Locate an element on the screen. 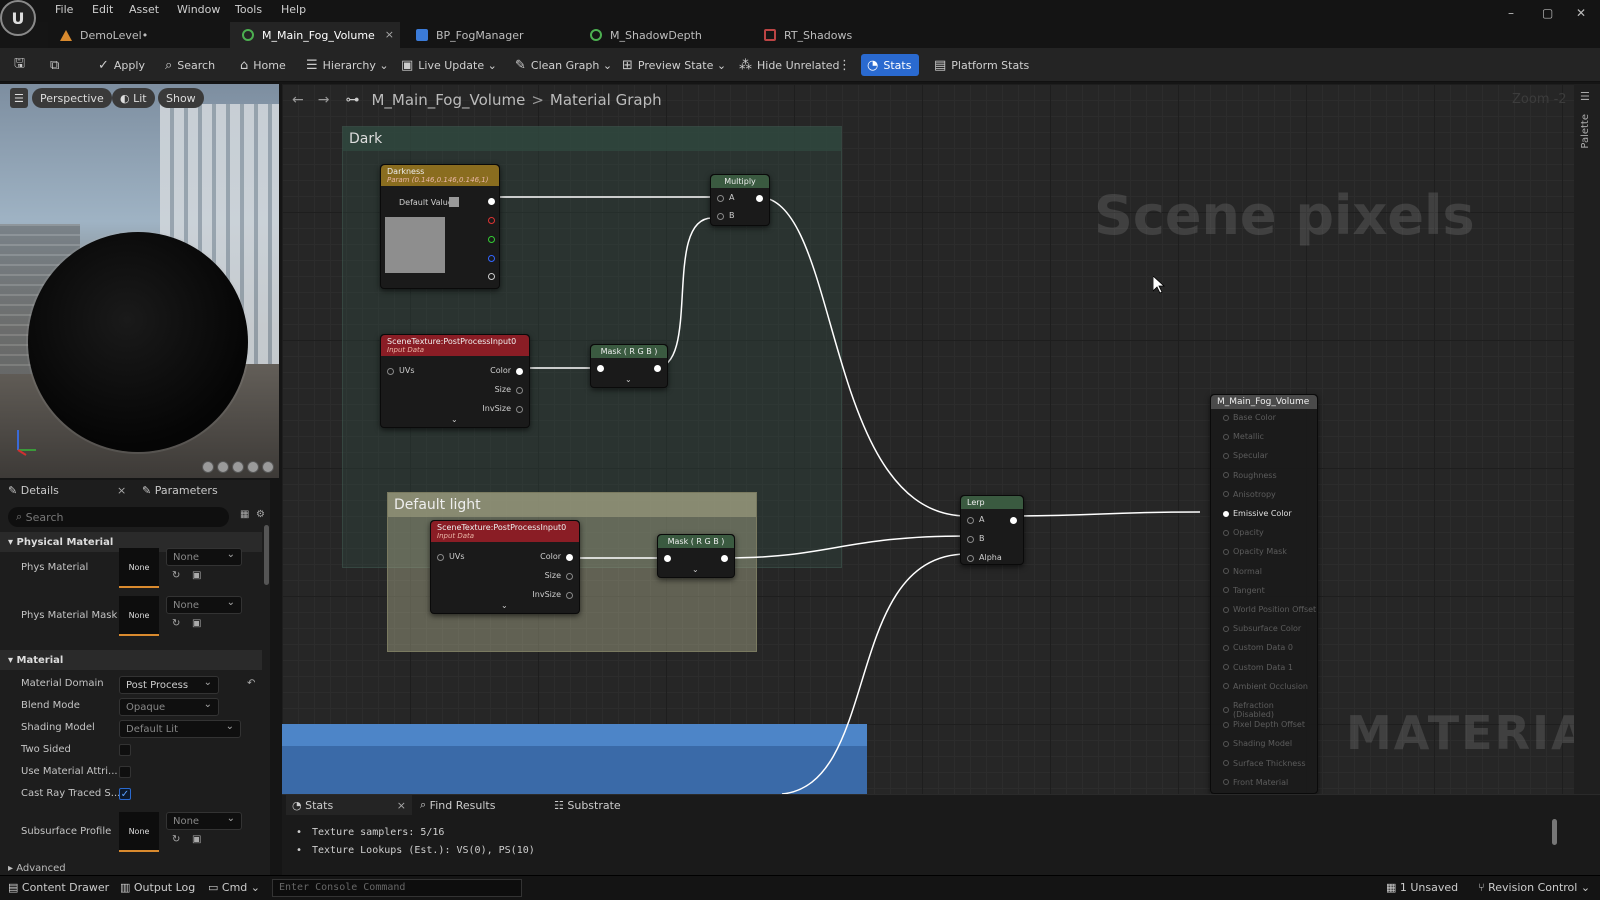  menu-window: Window is located at coordinates (198, 9).